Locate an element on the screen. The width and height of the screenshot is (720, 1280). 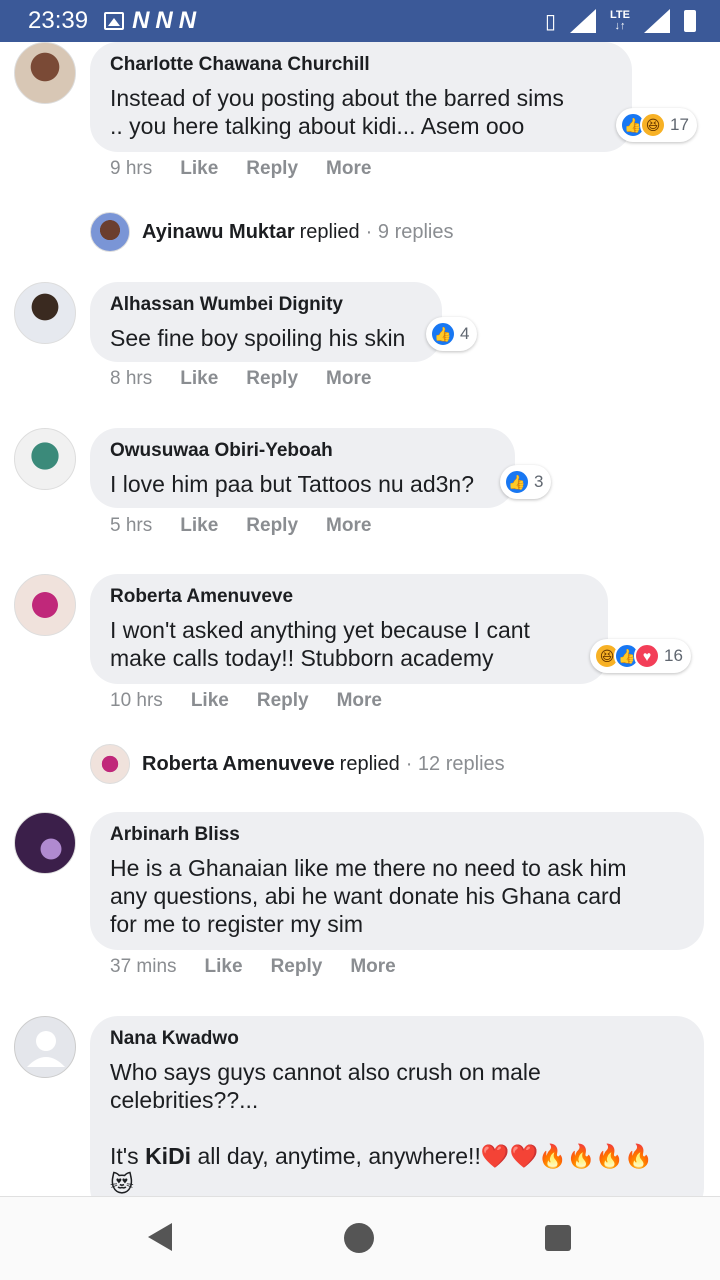
replies-link: Ayinawu Muktar replied · 9 replies is located at coordinates (271, 232).